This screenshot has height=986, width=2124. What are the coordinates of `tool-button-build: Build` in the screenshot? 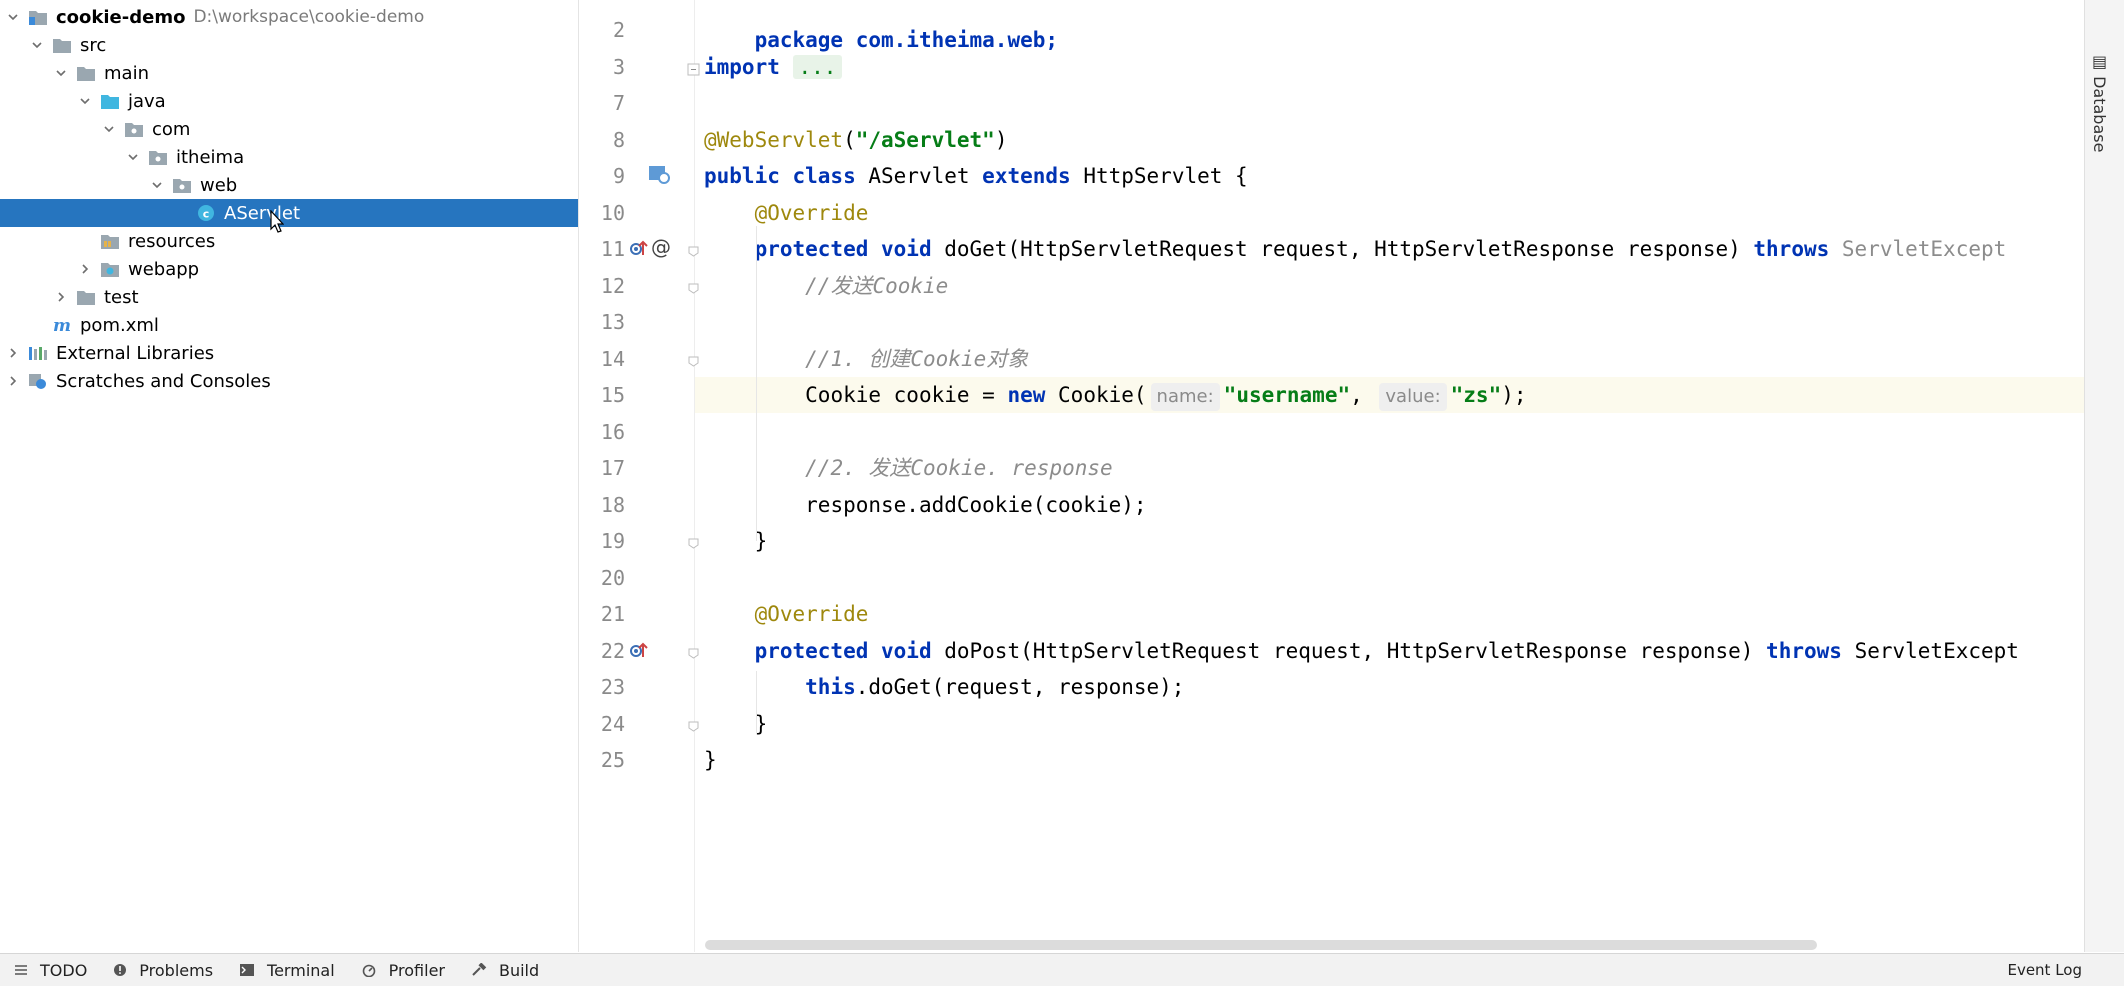 It's located at (505, 970).